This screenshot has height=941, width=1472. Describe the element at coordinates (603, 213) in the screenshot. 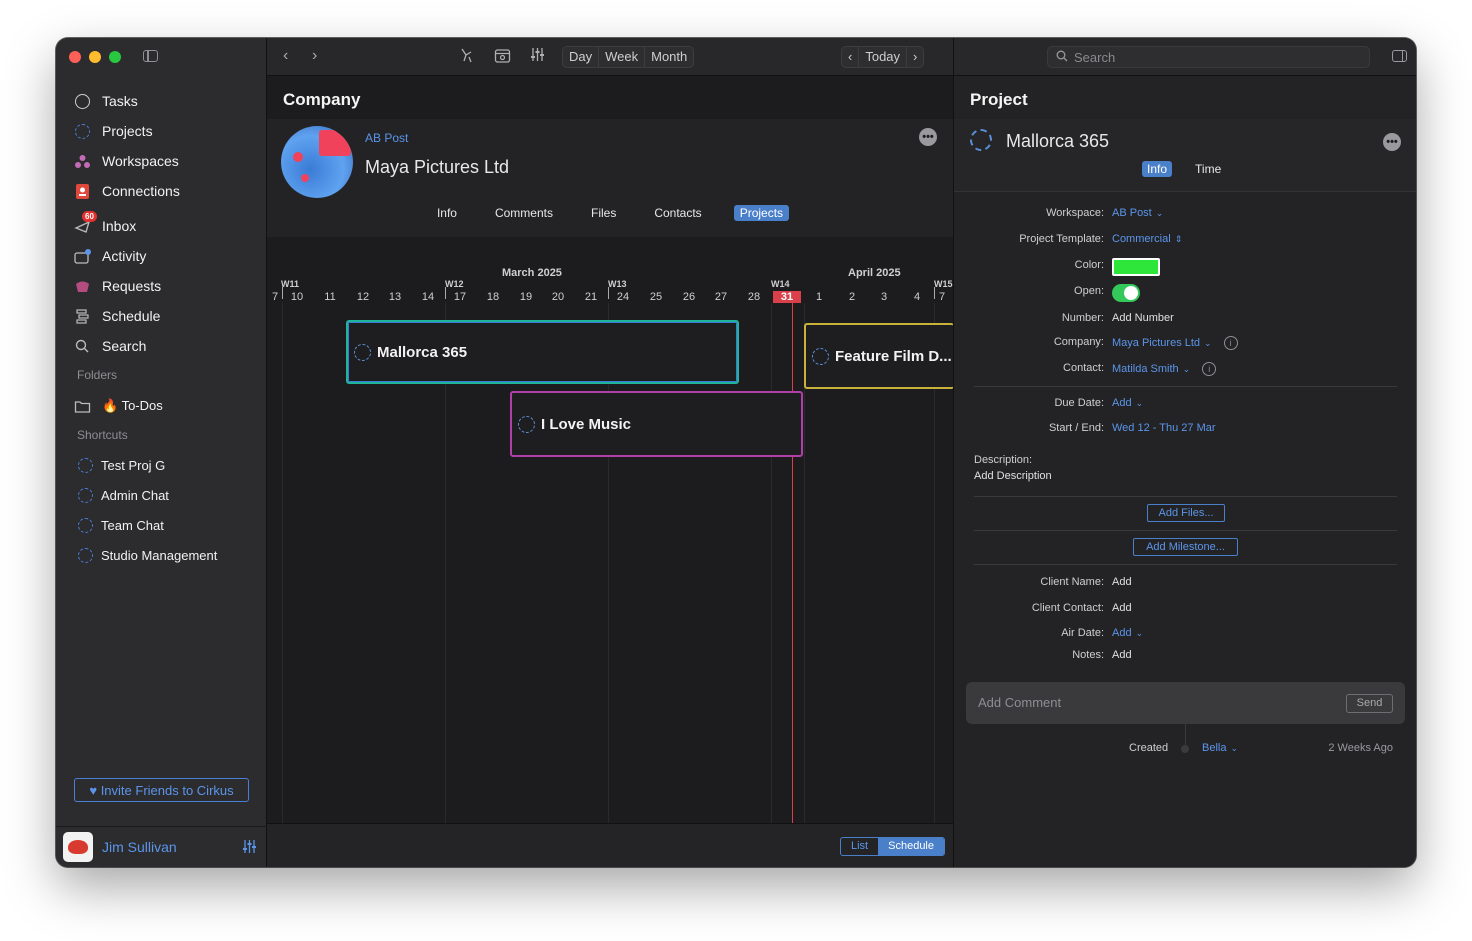

I see `tab-files: Files` at that location.